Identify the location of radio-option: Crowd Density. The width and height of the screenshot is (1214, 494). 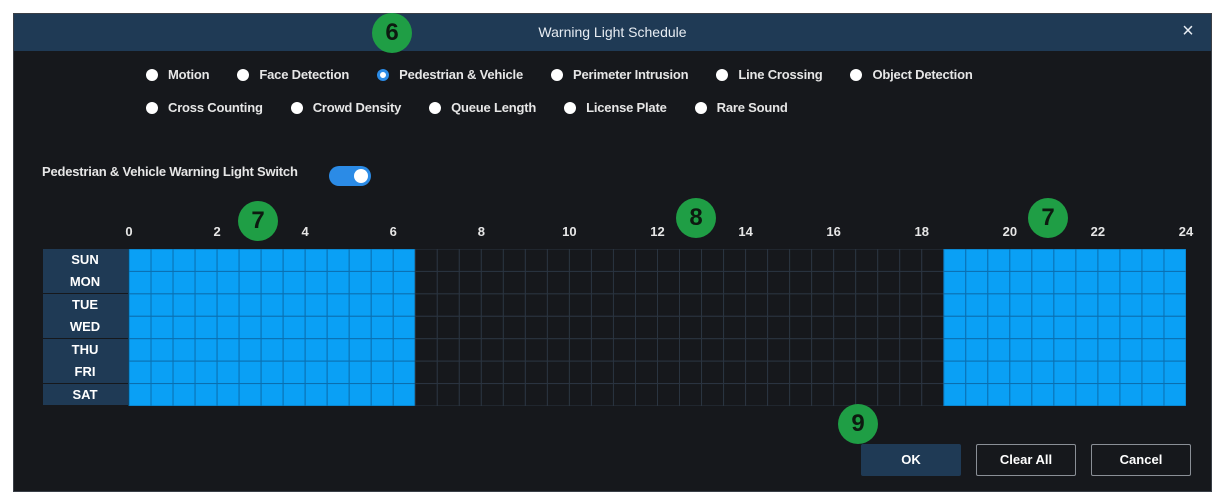
(345, 107).